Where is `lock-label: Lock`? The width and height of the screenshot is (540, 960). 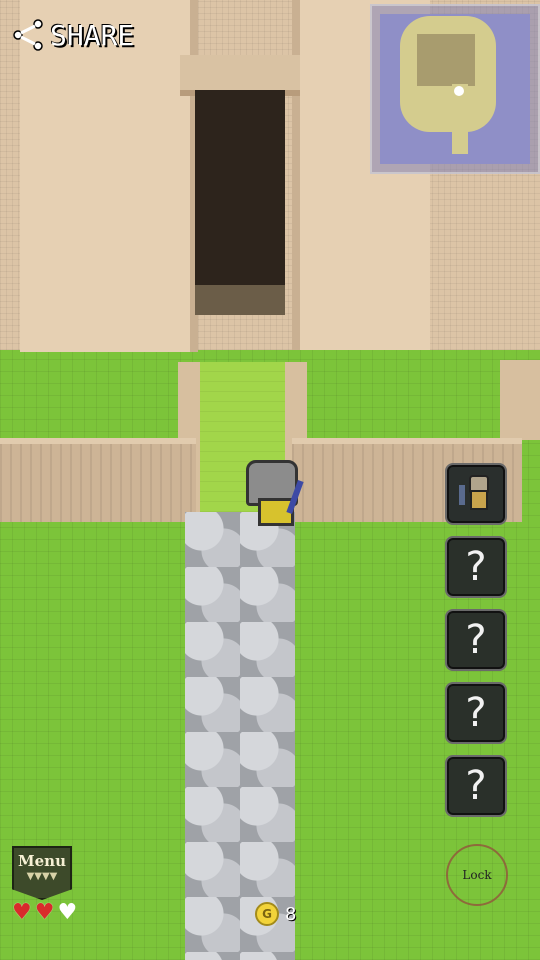 lock-label: Lock is located at coordinates (477, 875).